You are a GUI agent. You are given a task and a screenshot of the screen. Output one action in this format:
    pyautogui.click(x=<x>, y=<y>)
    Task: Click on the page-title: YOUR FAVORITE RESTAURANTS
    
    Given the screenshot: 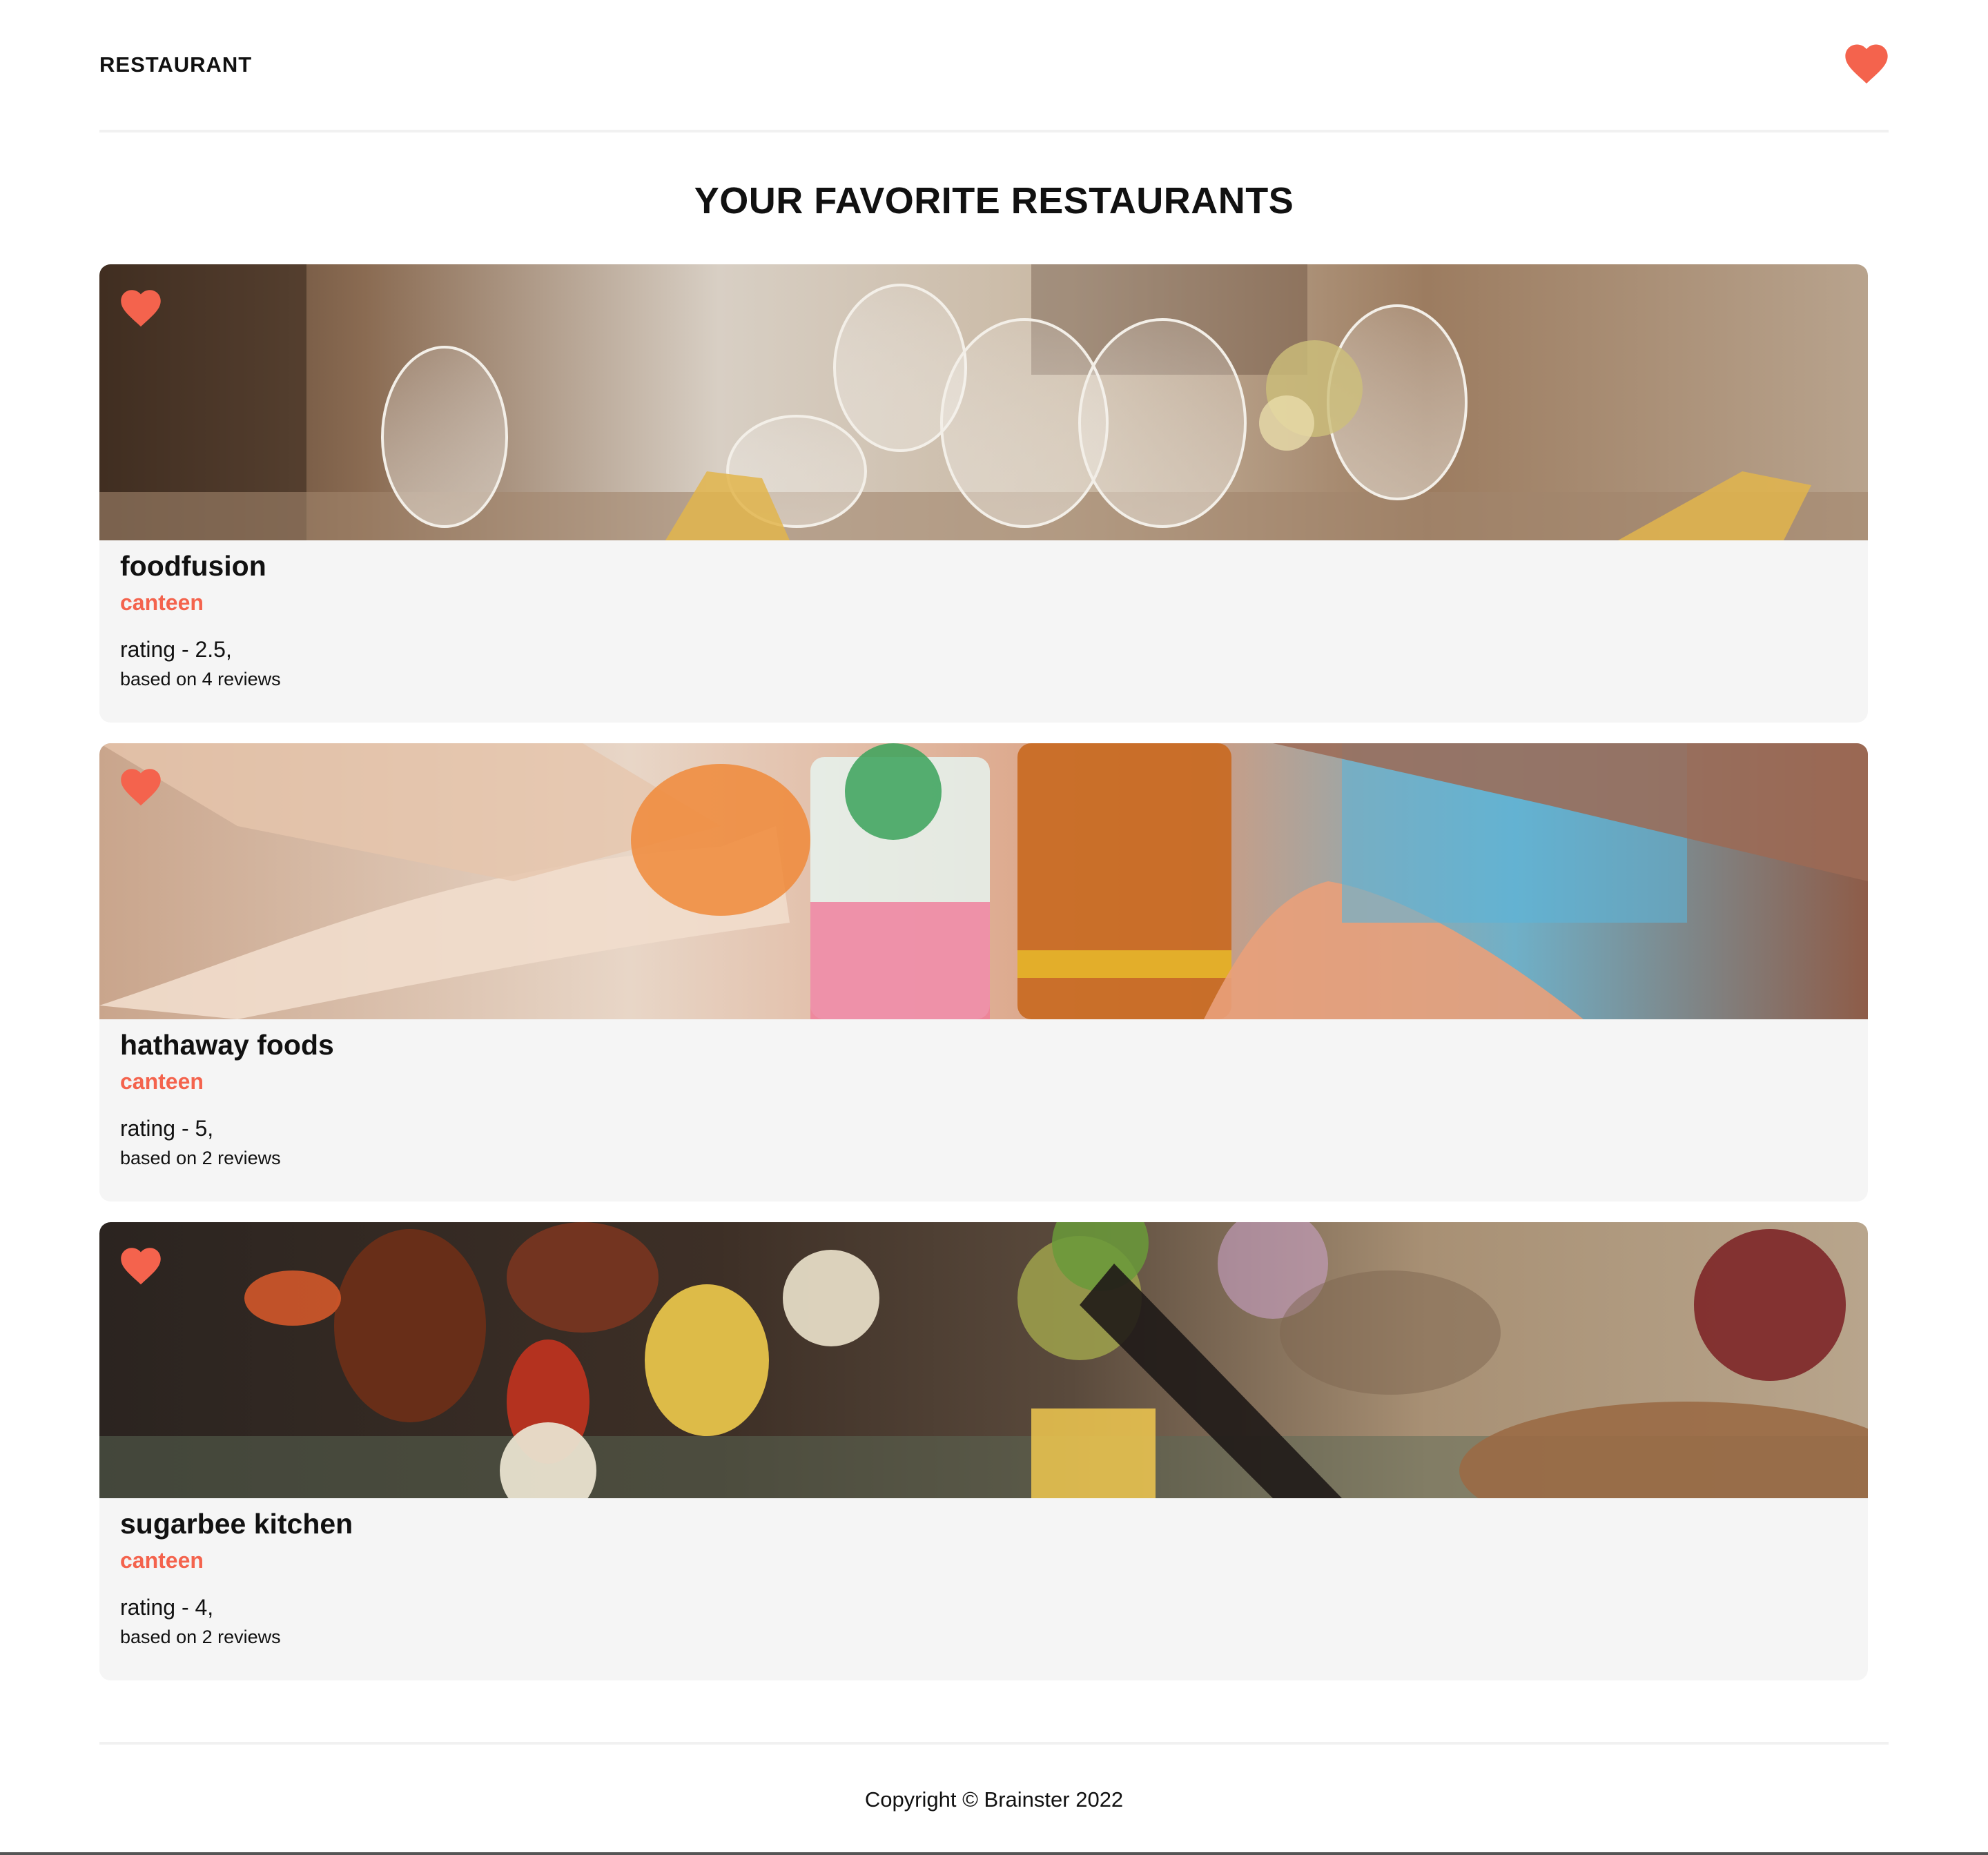 What is the action you would take?
    pyautogui.click(x=994, y=201)
    